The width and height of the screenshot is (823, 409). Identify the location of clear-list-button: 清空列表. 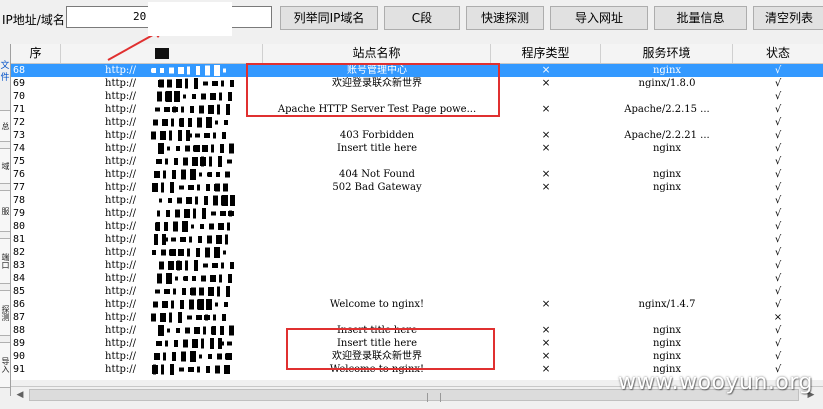
(788, 18).